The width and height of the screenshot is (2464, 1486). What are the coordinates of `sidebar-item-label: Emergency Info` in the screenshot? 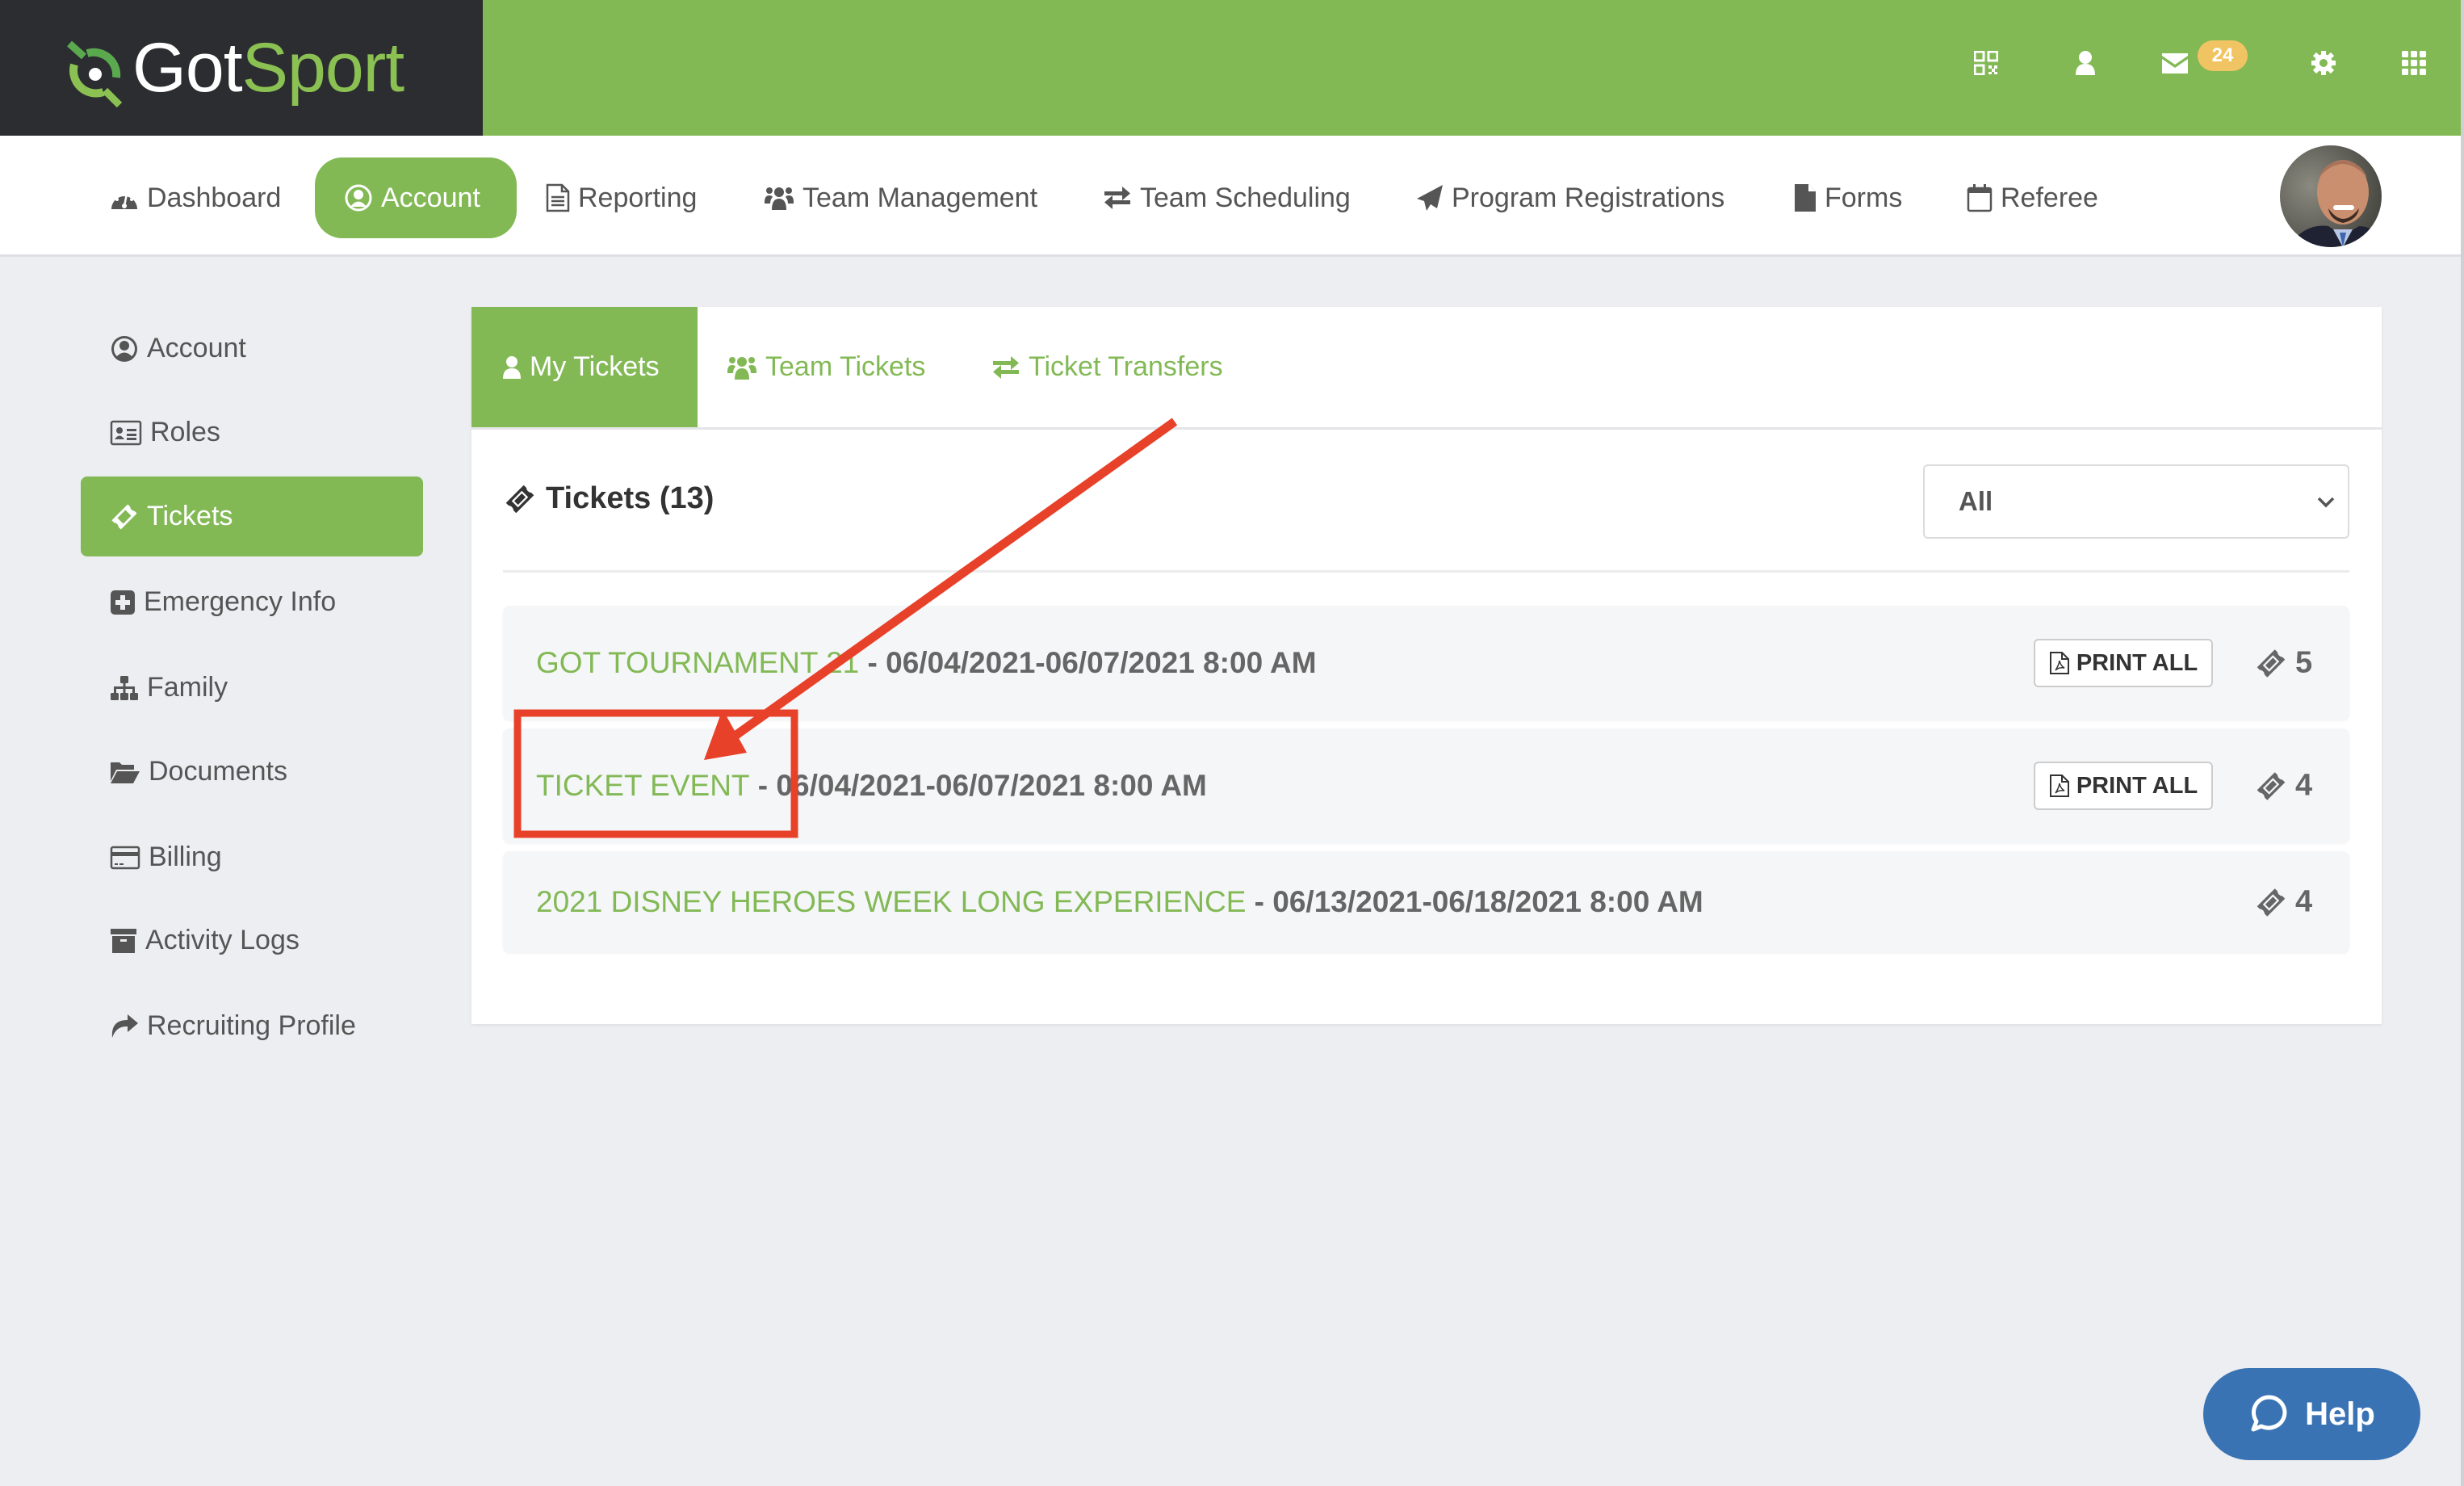 It's located at (240, 601).